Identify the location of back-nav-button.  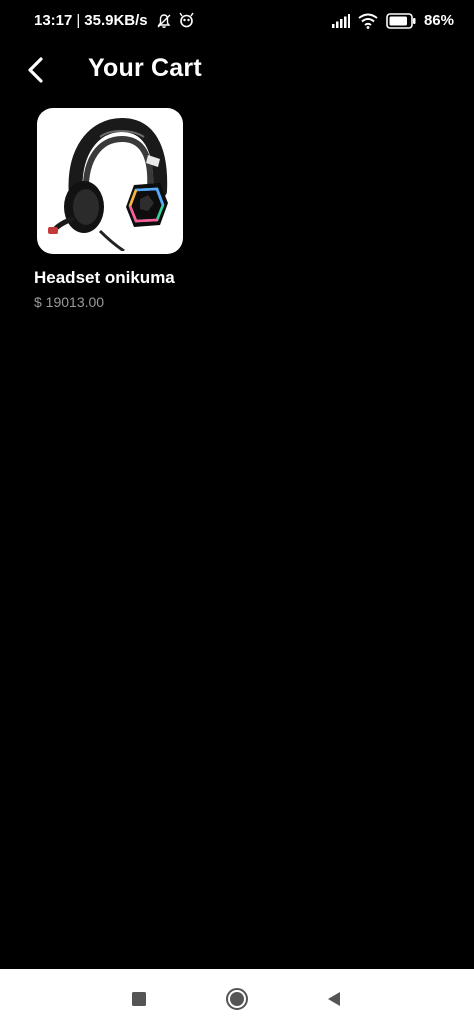
(334, 999).